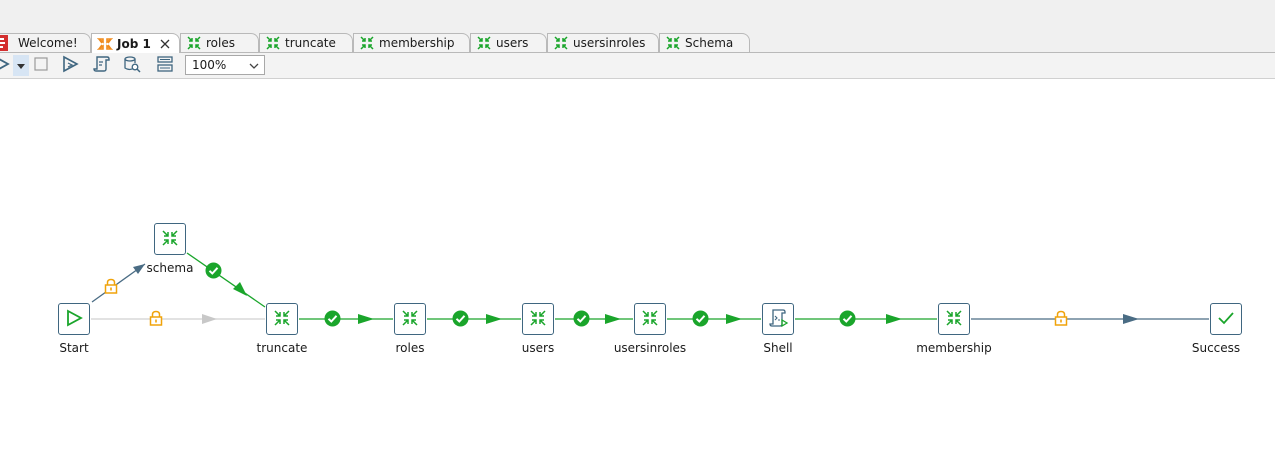 Image resolution: width=1275 pixels, height=475 pixels. I want to click on debug-run-button, so click(71, 65).